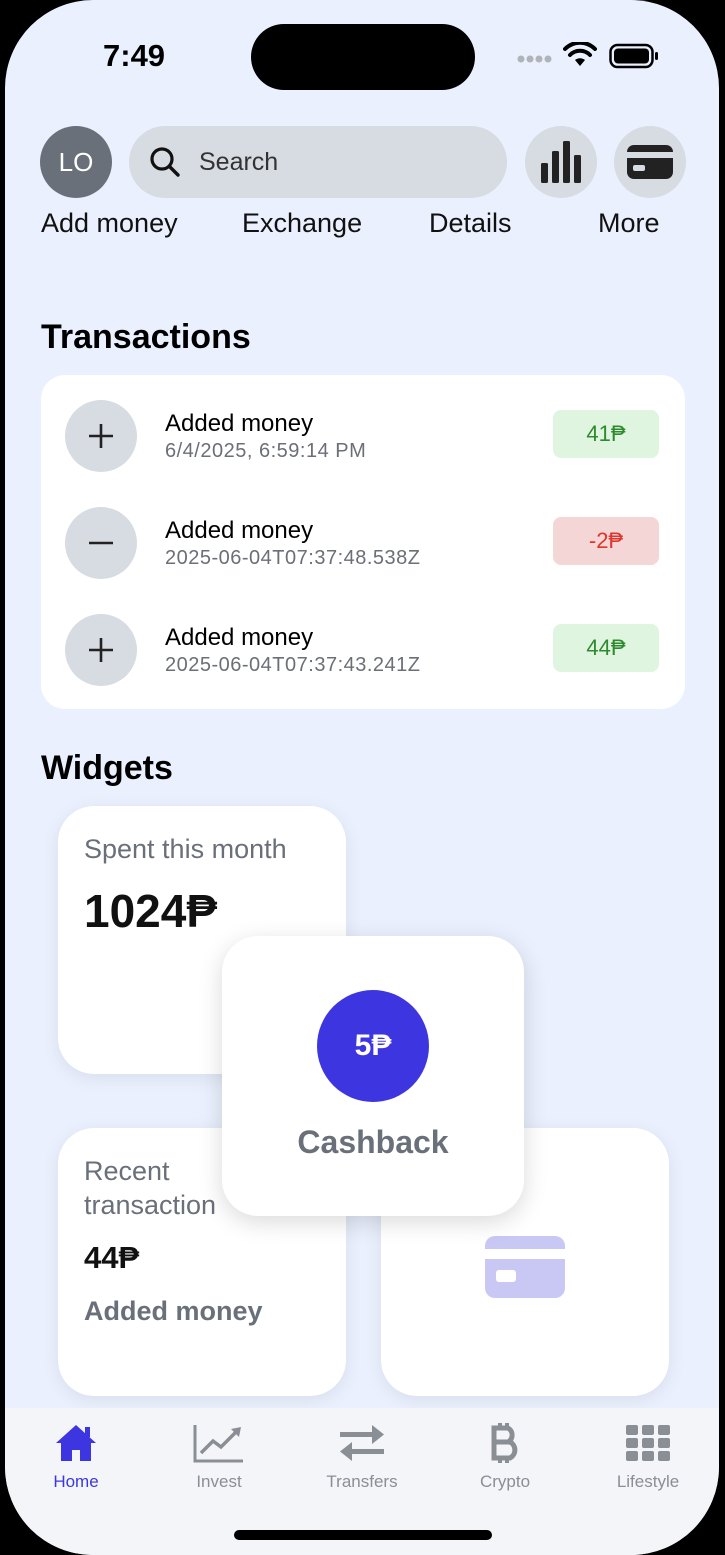  What do you see at coordinates (373, 1142) in the screenshot?
I see `cashback-label: Cashback` at bounding box center [373, 1142].